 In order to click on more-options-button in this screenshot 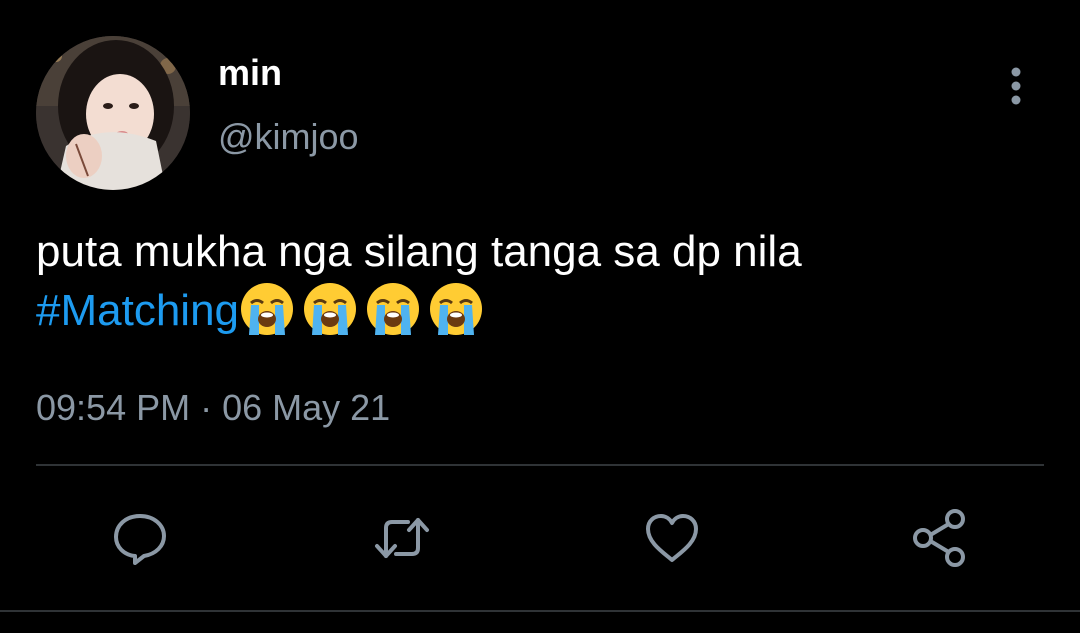, I will do `click(1016, 87)`.